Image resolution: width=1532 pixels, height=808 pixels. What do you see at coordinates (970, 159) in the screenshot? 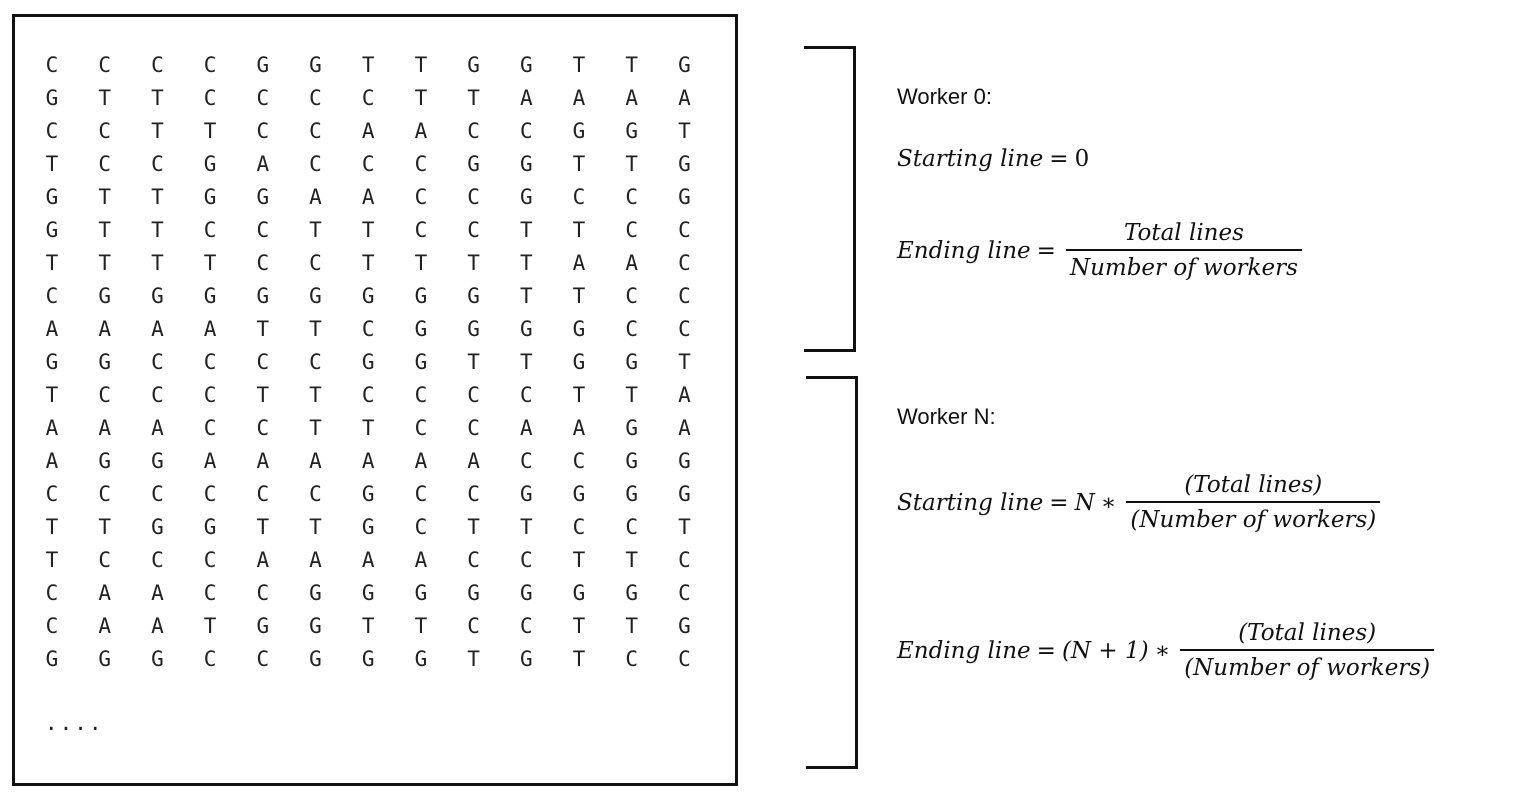
I see `starting-line-label: Starting line` at bounding box center [970, 159].